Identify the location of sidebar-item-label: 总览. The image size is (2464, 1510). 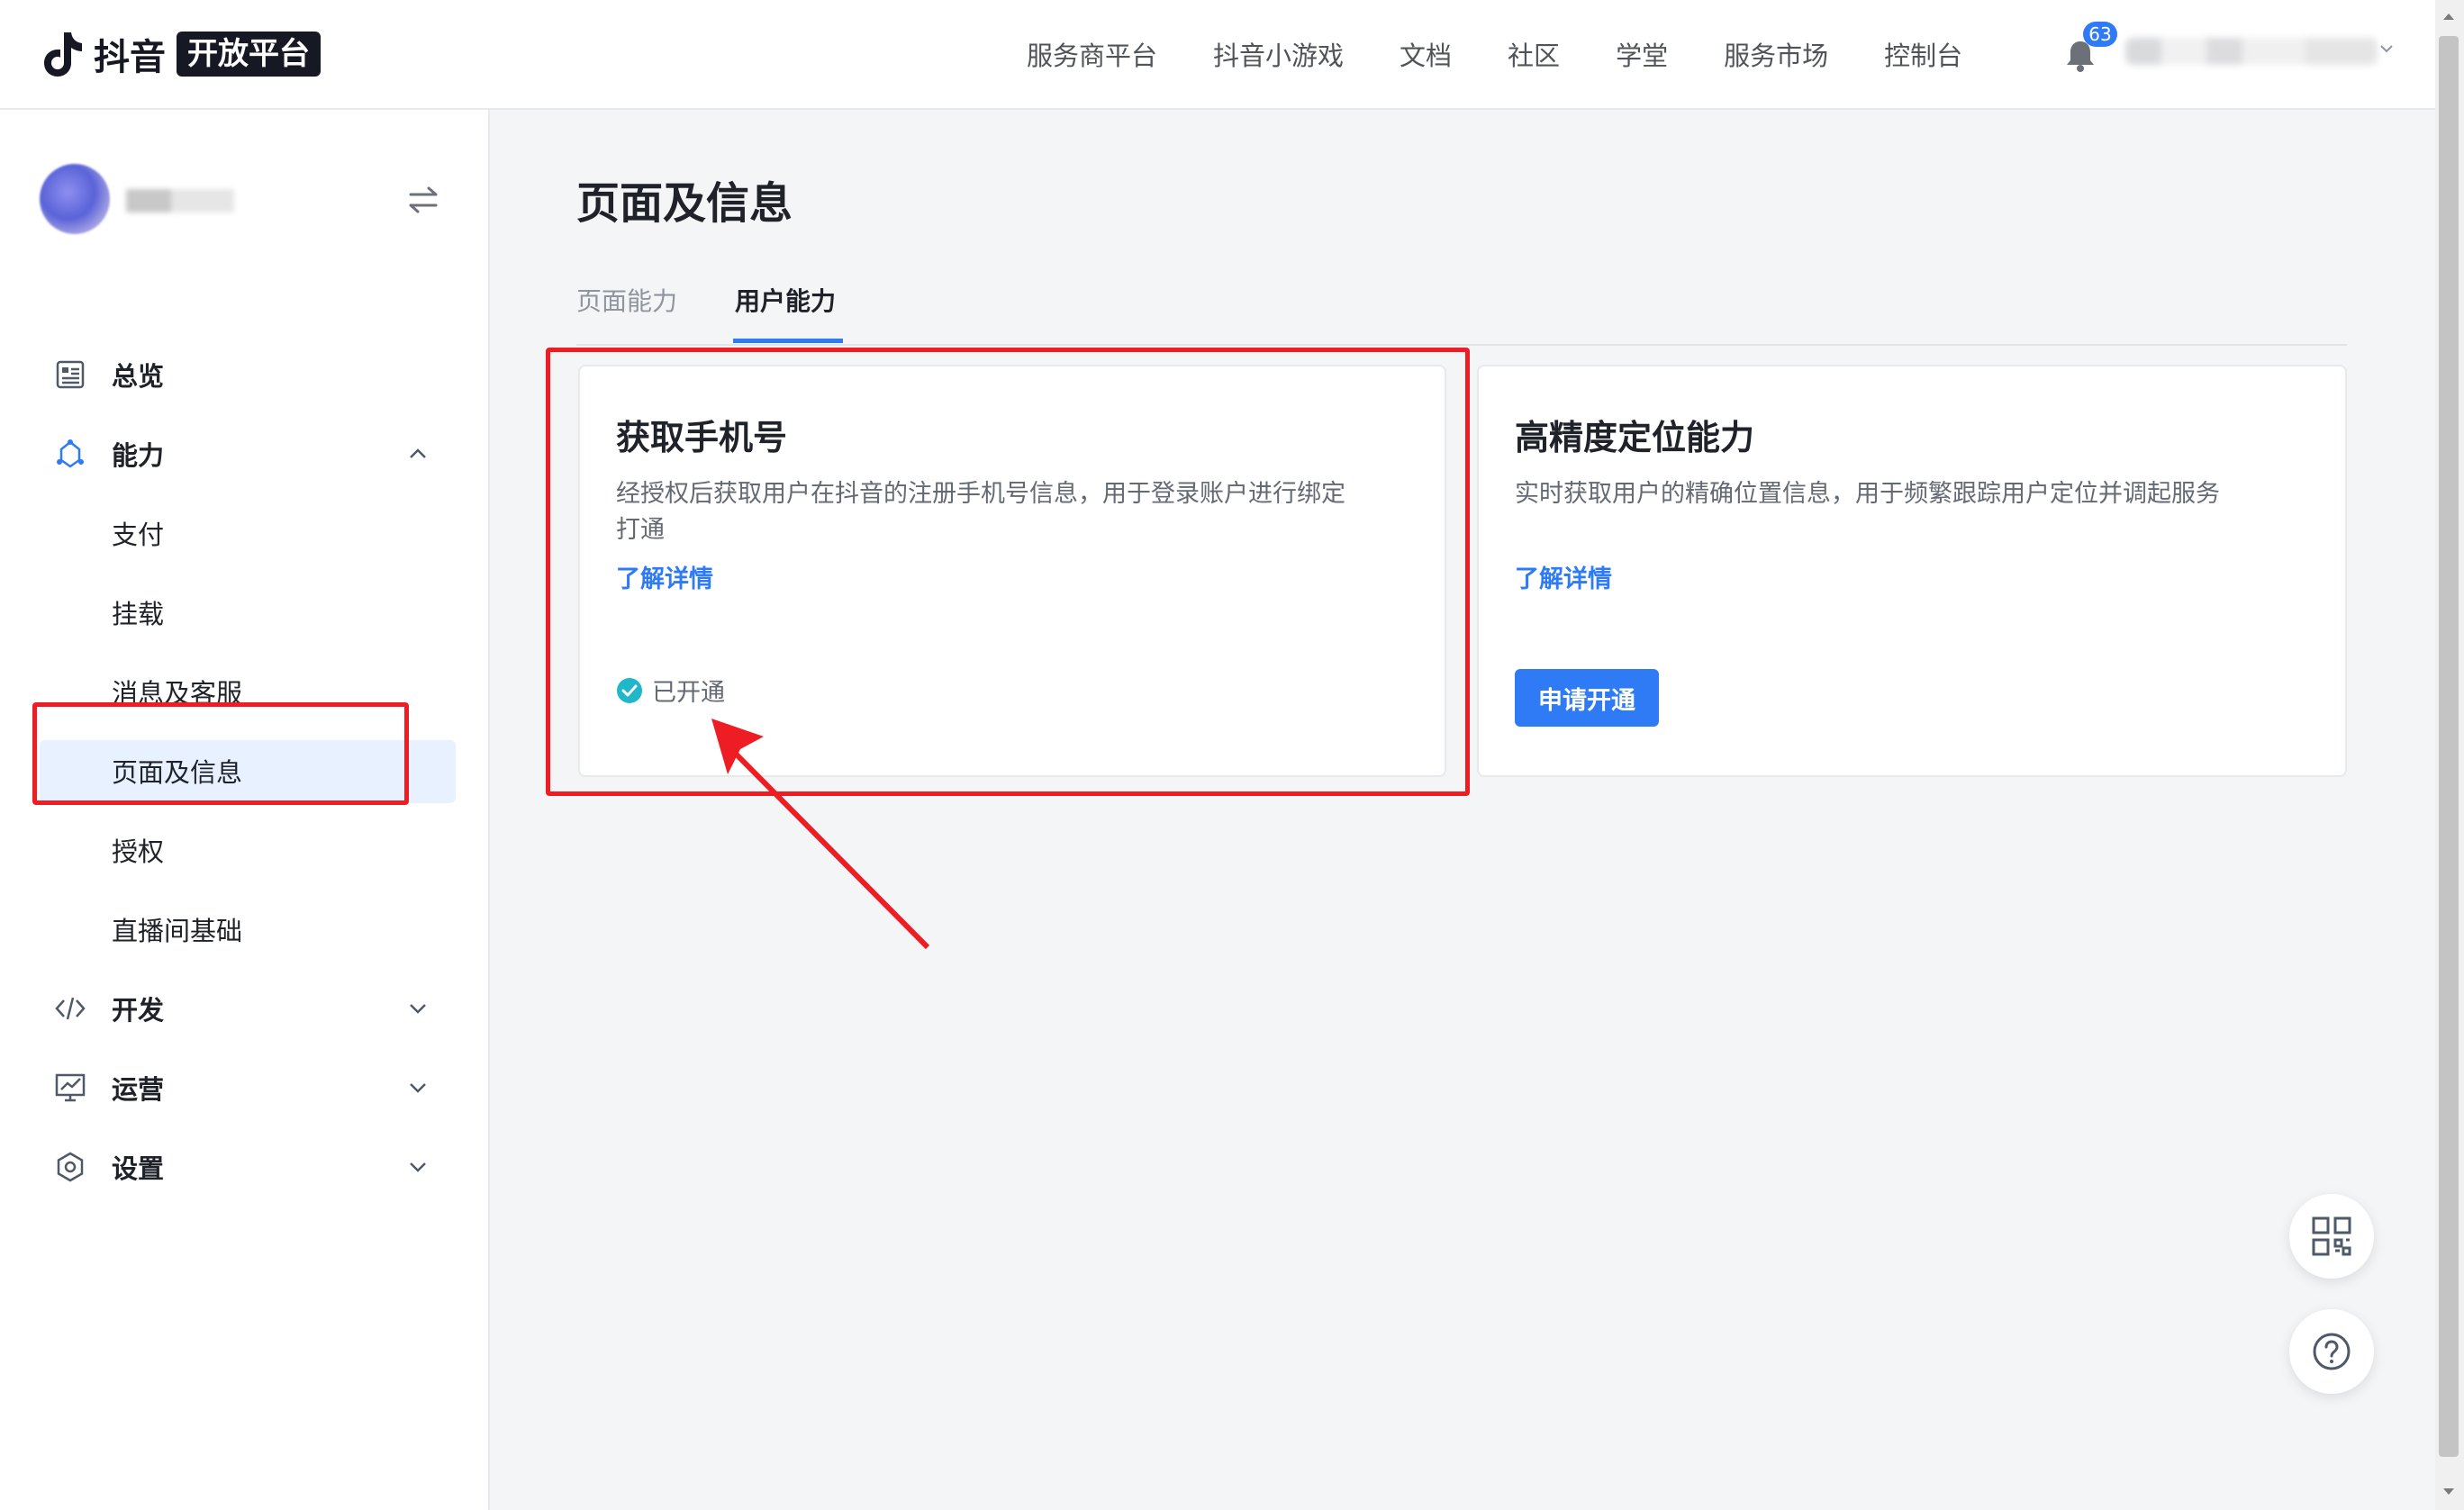
(138, 376).